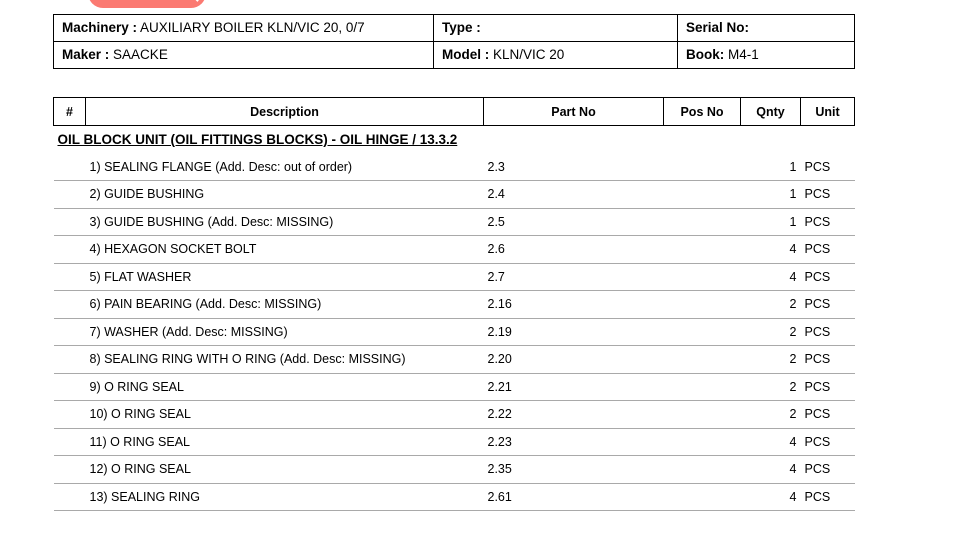  What do you see at coordinates (555, 55) in the screenshot?
I see `info-cell-model: Model : KLN/VIC 20` at bounding box center [555, 55].